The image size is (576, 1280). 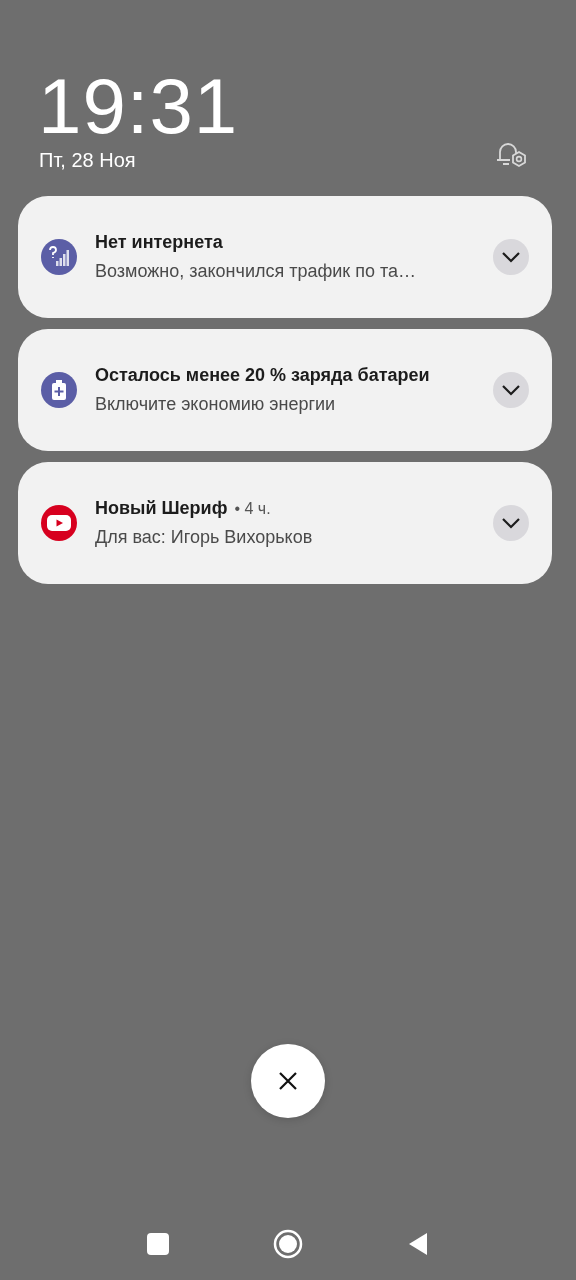 What do you see at coordinates (216, 404) in the screenshot?
I see `notification-text: Включите экономию энергии` at bounding box center [216, 404].